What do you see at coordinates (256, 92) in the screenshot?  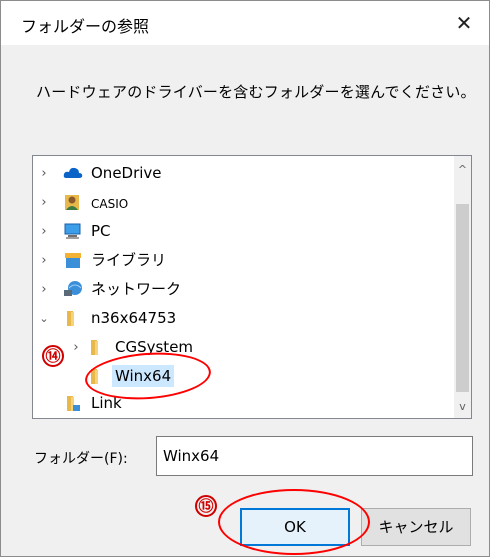 I see `instruction-text: ハードウェアのドライバーを含むフォルダーを選んでください。` at bounding box center [256, 92].